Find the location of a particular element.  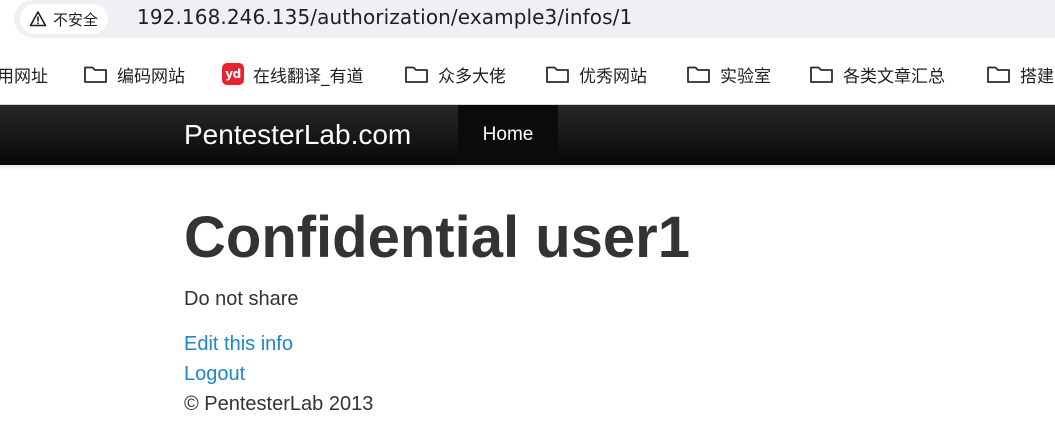

site-navbar: PentesterLab.com Home is located at coordinates (527, 135).